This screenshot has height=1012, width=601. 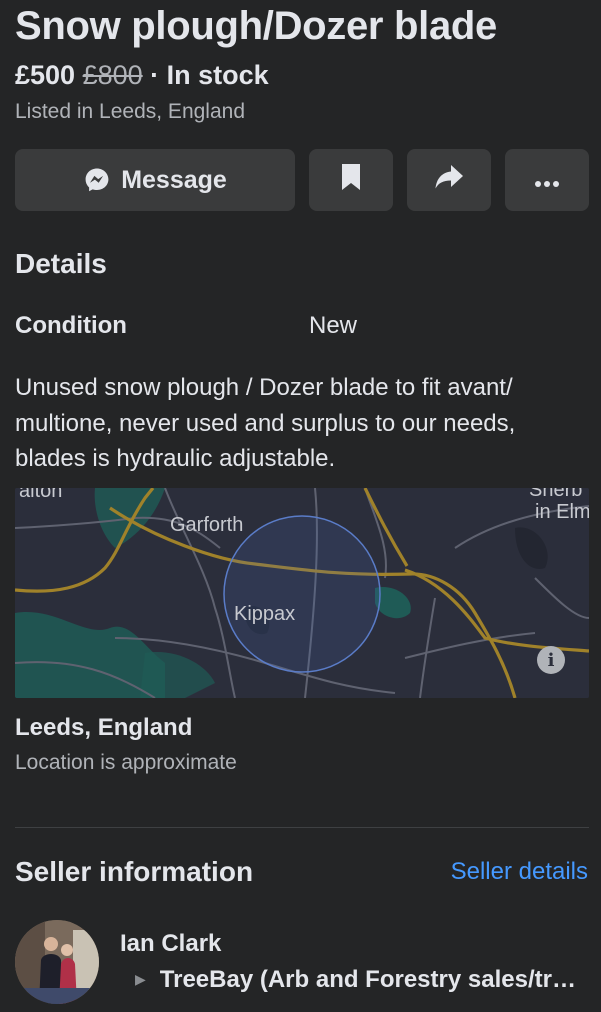 I want to click on price-row: £500 £800 · In stock, so click(x=142, y=75).